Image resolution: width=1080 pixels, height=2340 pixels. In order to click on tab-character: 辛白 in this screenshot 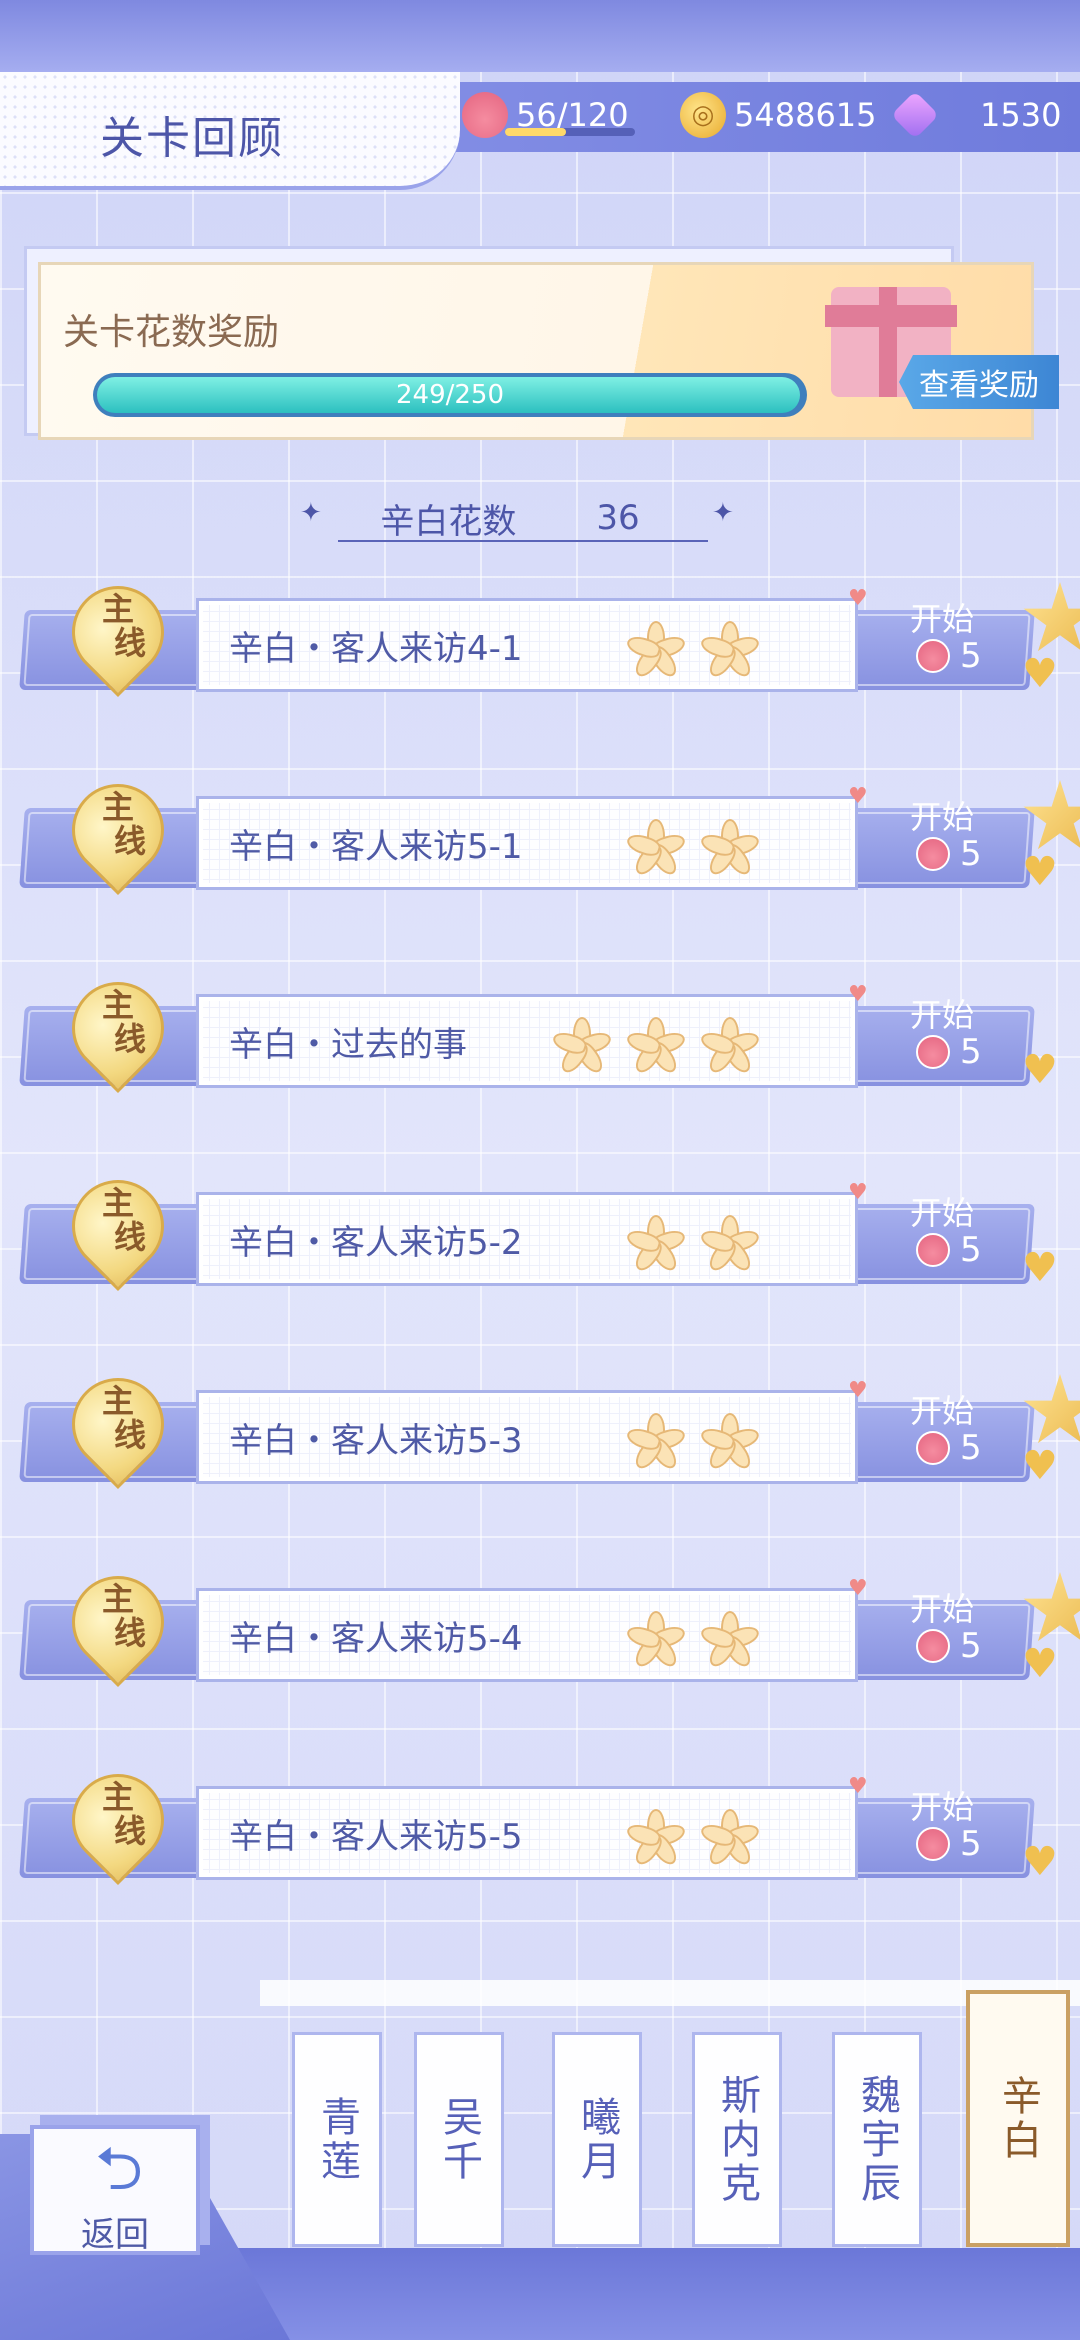, I will do `click(1018, 2118)`.